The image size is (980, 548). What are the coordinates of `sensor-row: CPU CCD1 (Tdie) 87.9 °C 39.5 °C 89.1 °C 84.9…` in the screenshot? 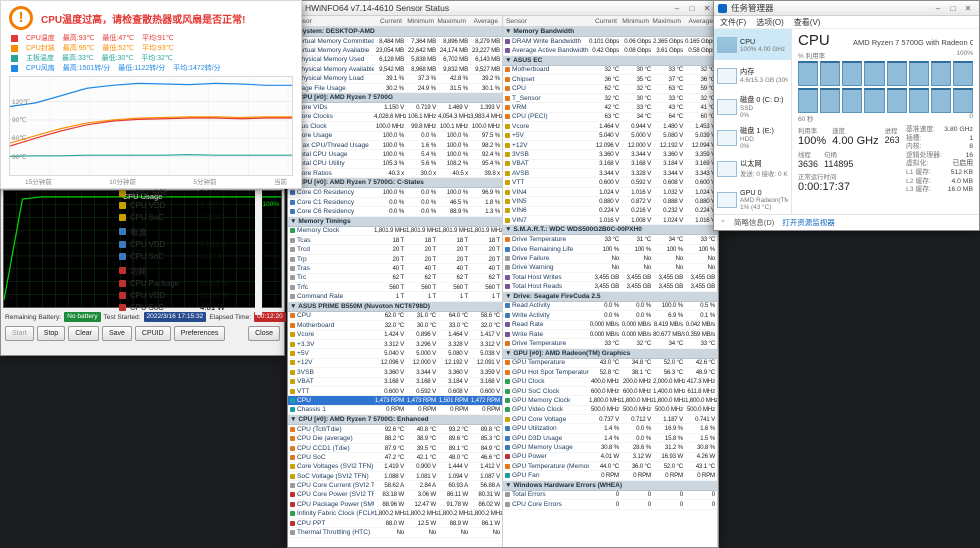 It's located at (395, 449).